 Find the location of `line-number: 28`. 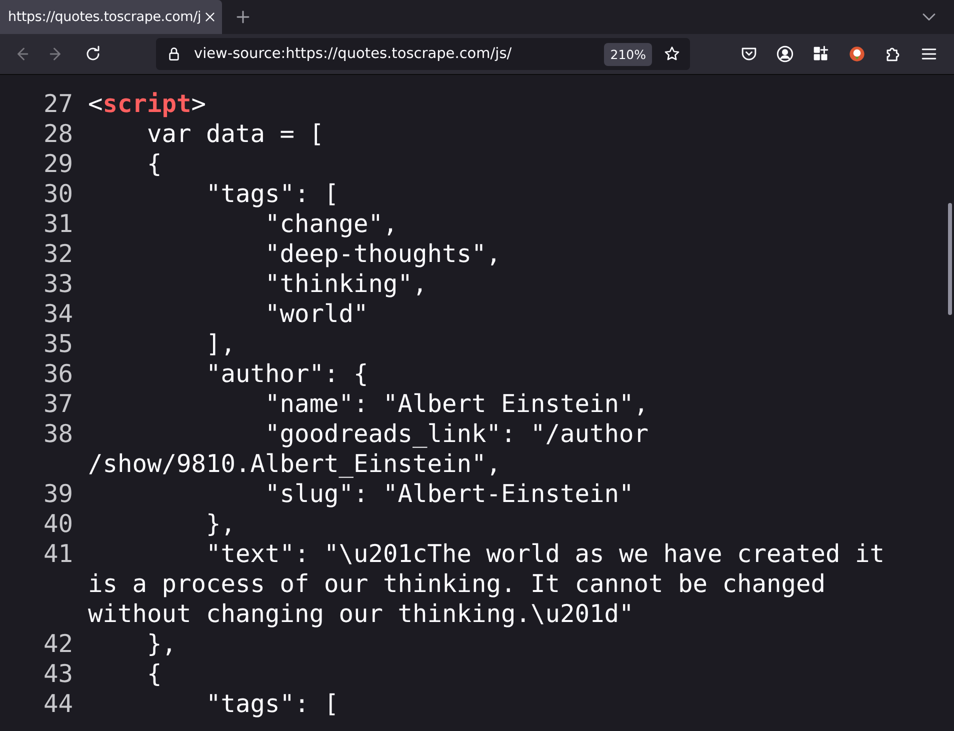

line-number: 28 is located at coordinates (57, 134).